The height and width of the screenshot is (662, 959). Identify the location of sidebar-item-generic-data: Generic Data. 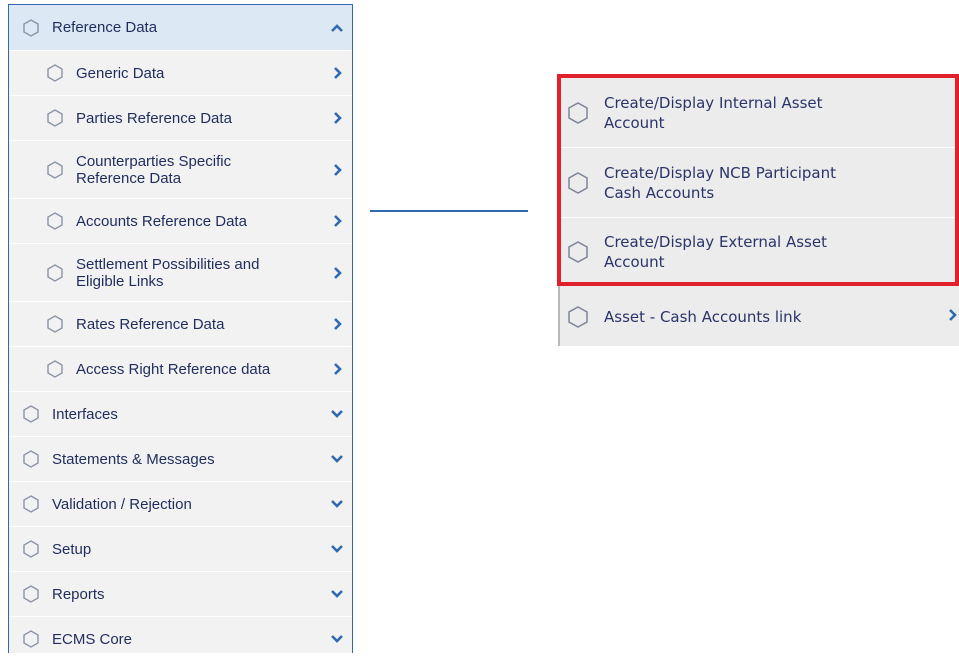
(180, 73).